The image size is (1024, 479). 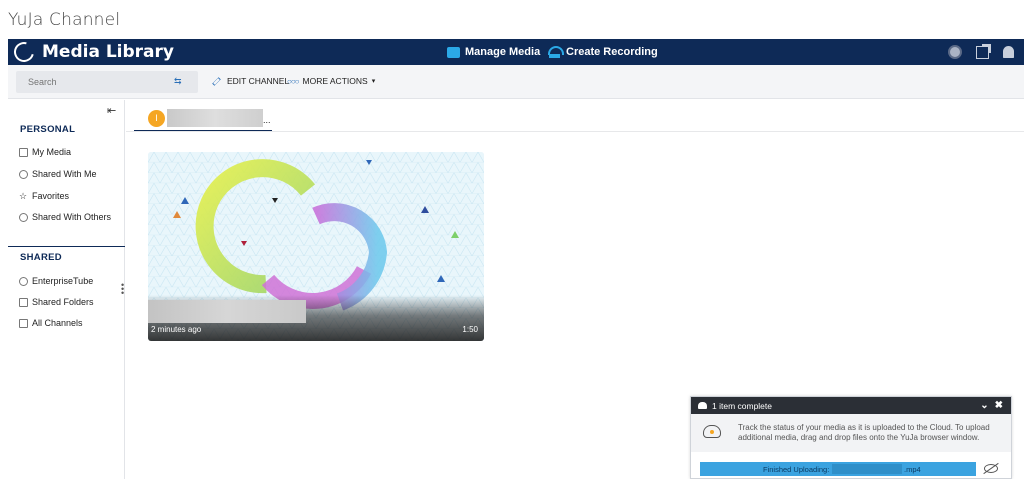 What do you see at coordinates (48, 129) in the screenshot?
I see `personal-heading: PERSONAL` at bounding box center [48, 129].